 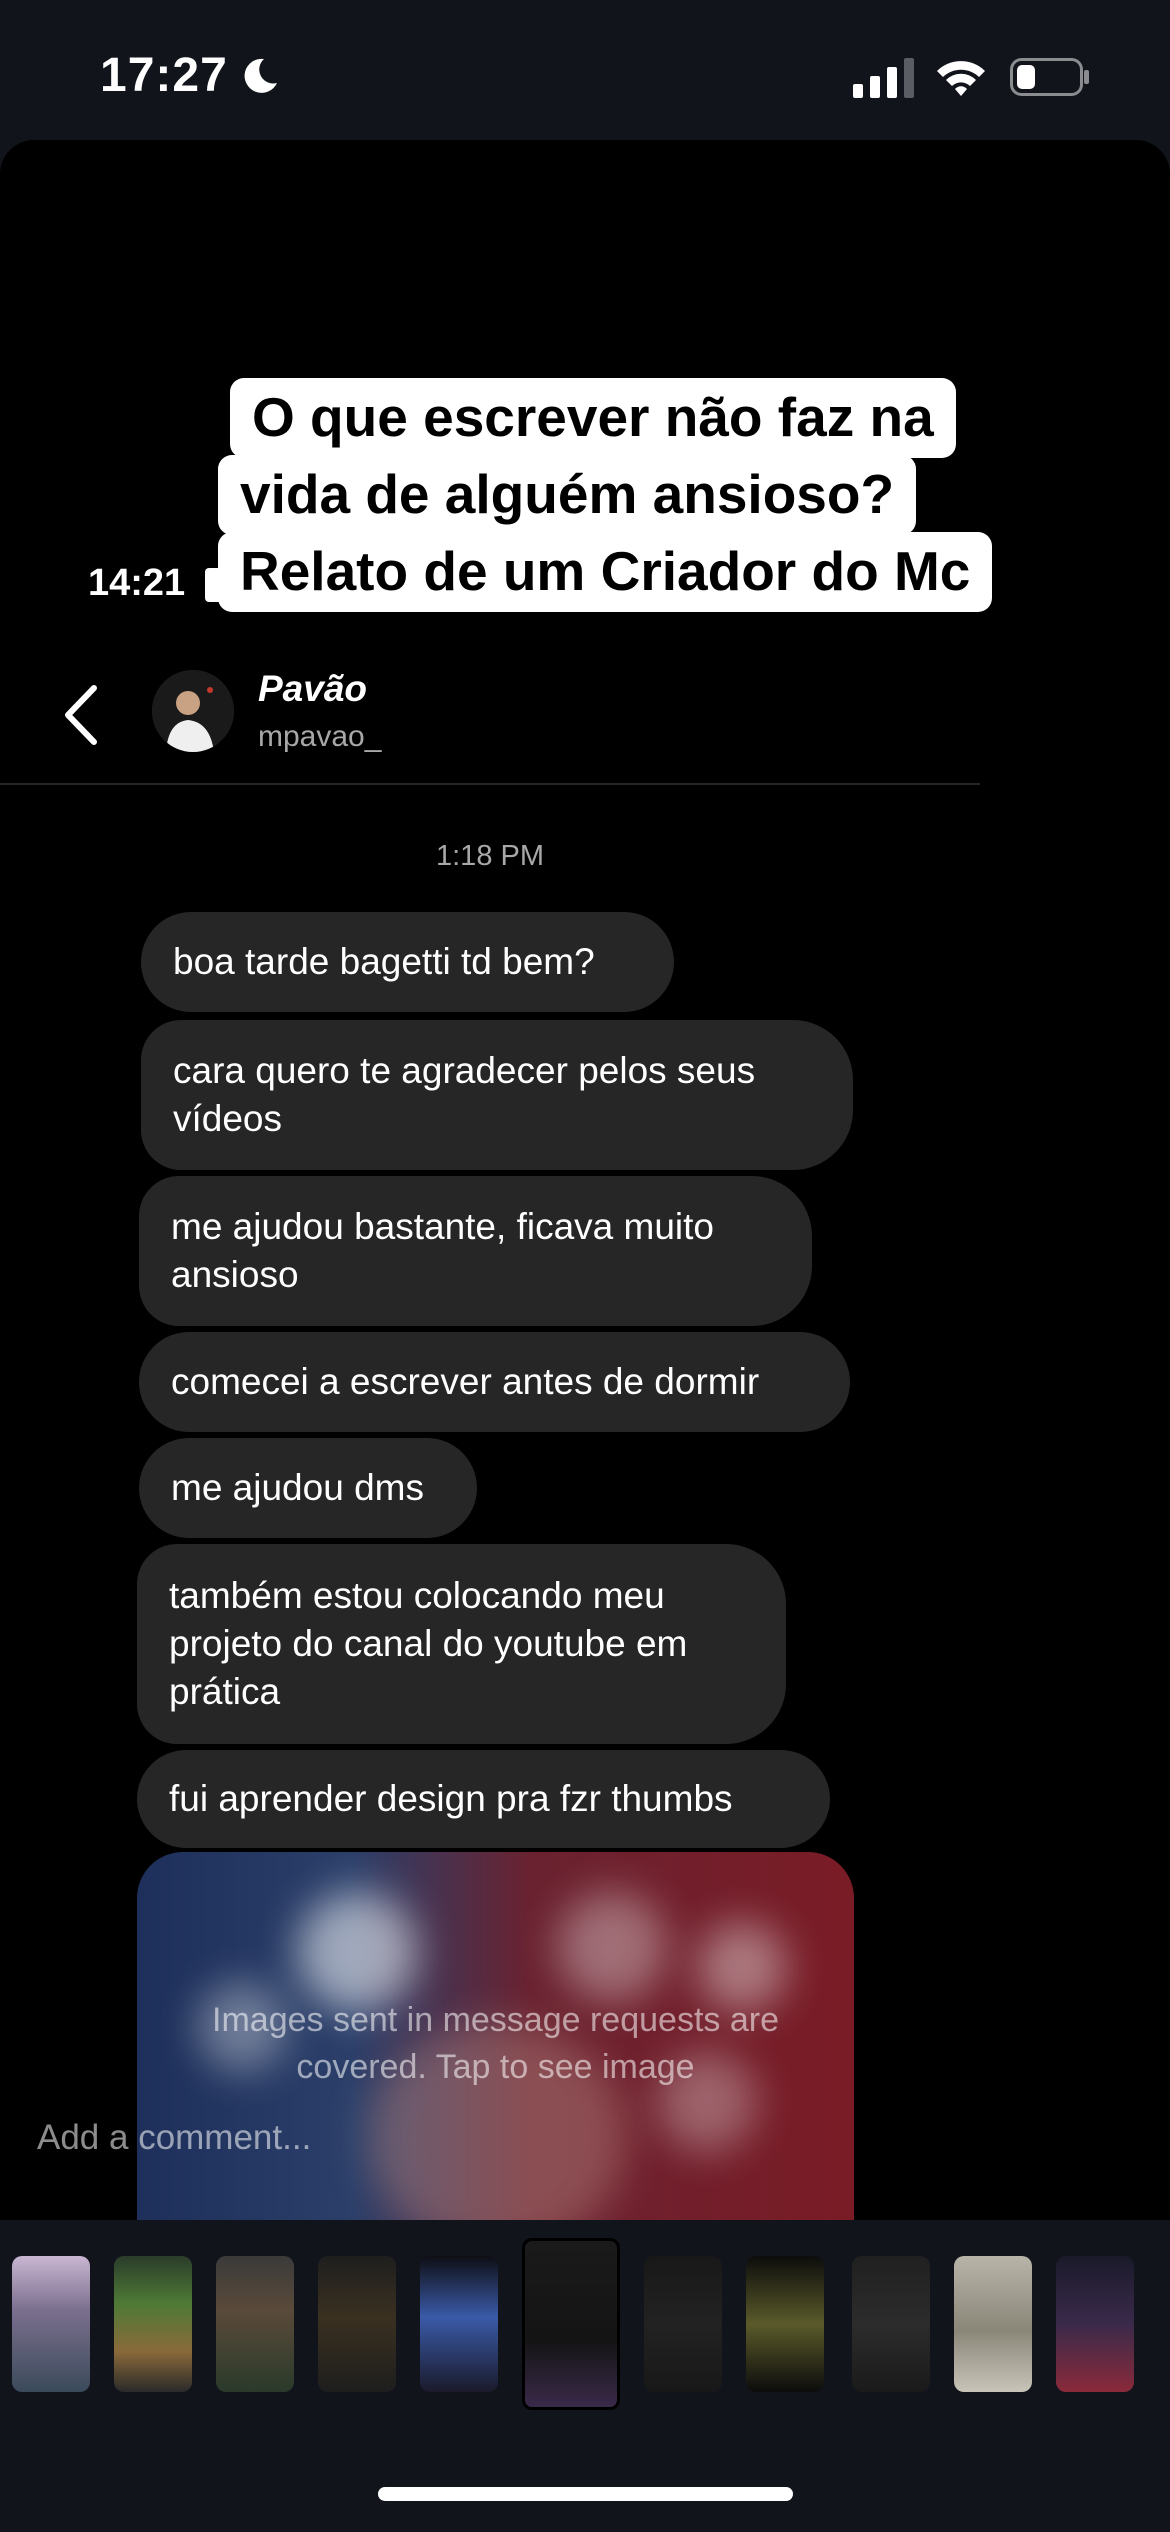 I want to click on message-text: boa tarde bagetti td bem?, so click(x=384, y=961).